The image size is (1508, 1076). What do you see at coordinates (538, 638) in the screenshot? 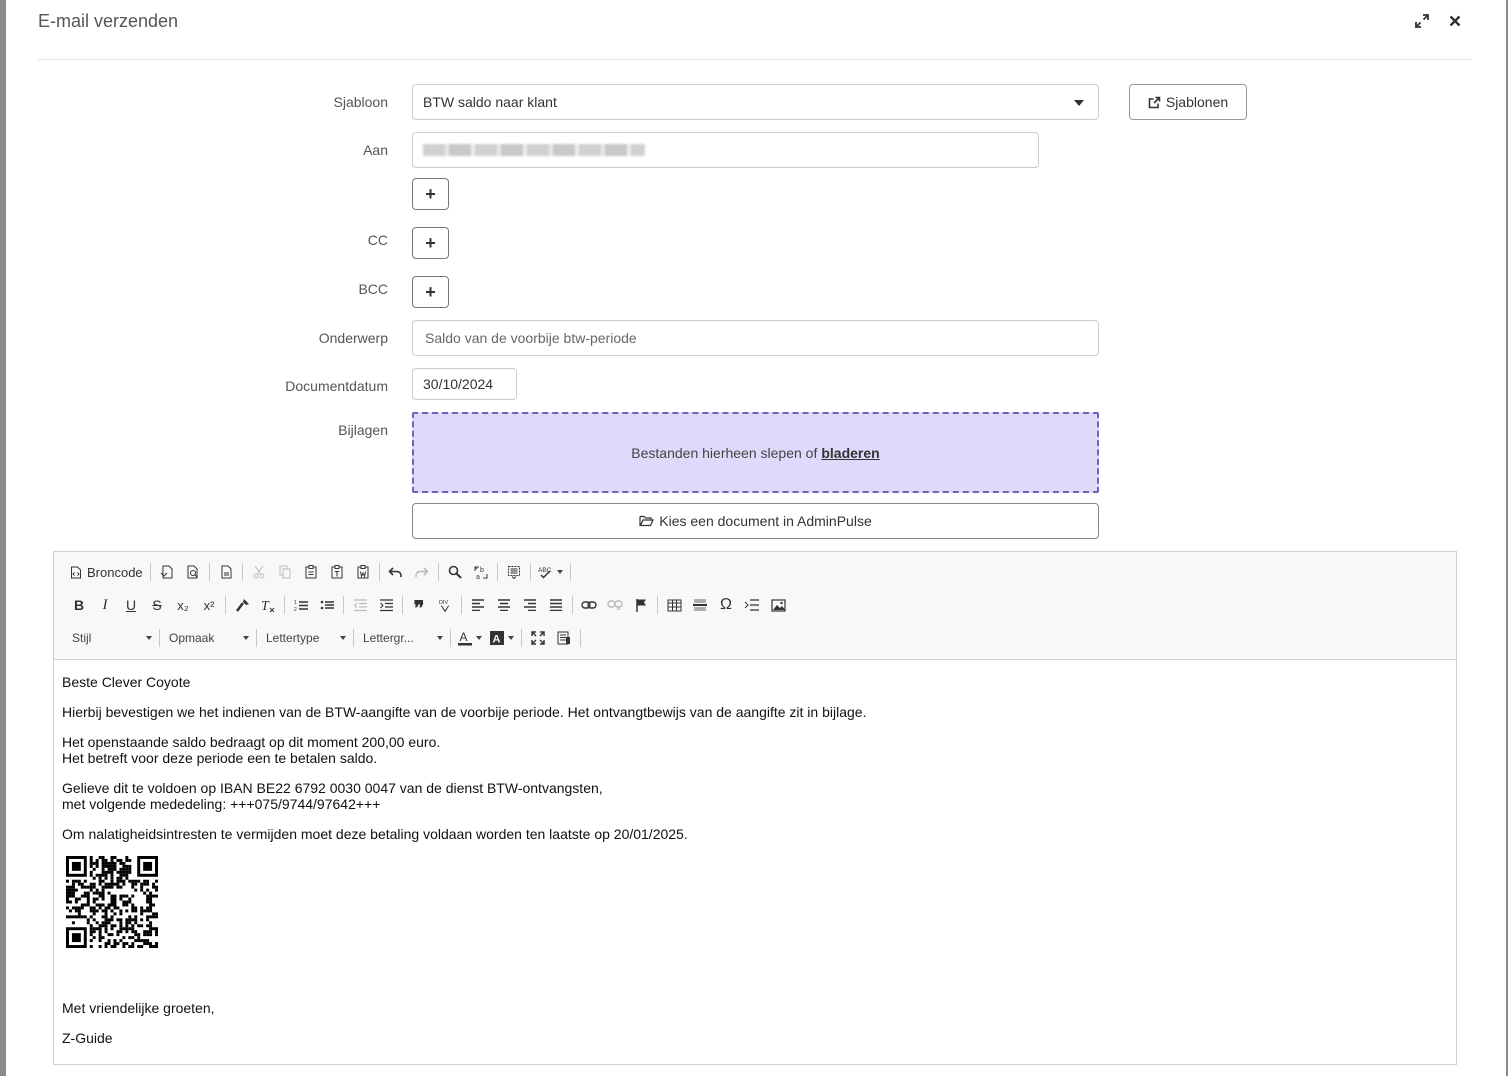
I see `maximize-icon` at bounding box center [538, 638].